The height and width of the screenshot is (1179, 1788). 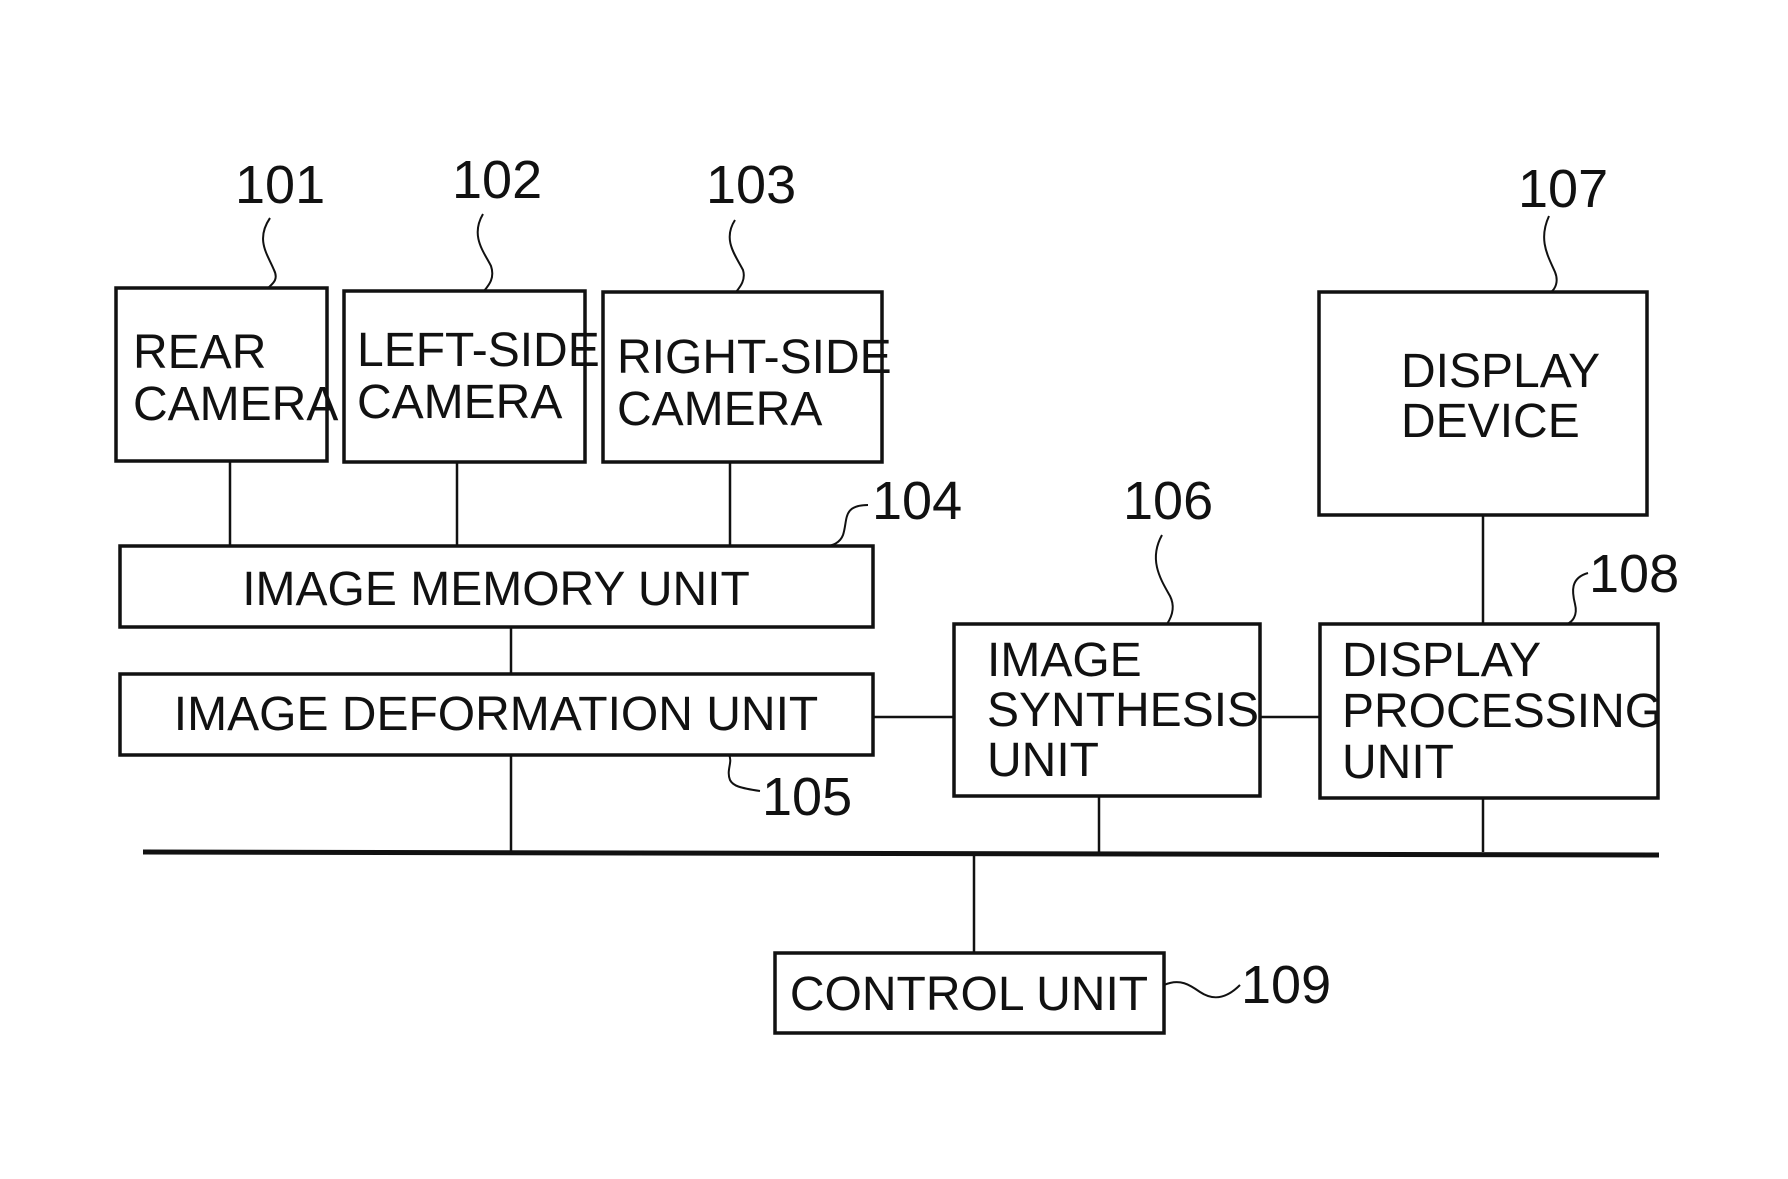 What do you see at coordinates (497, 221) in the screenshot?
I see `ref-102: 102` at bounding box center [497, 221].